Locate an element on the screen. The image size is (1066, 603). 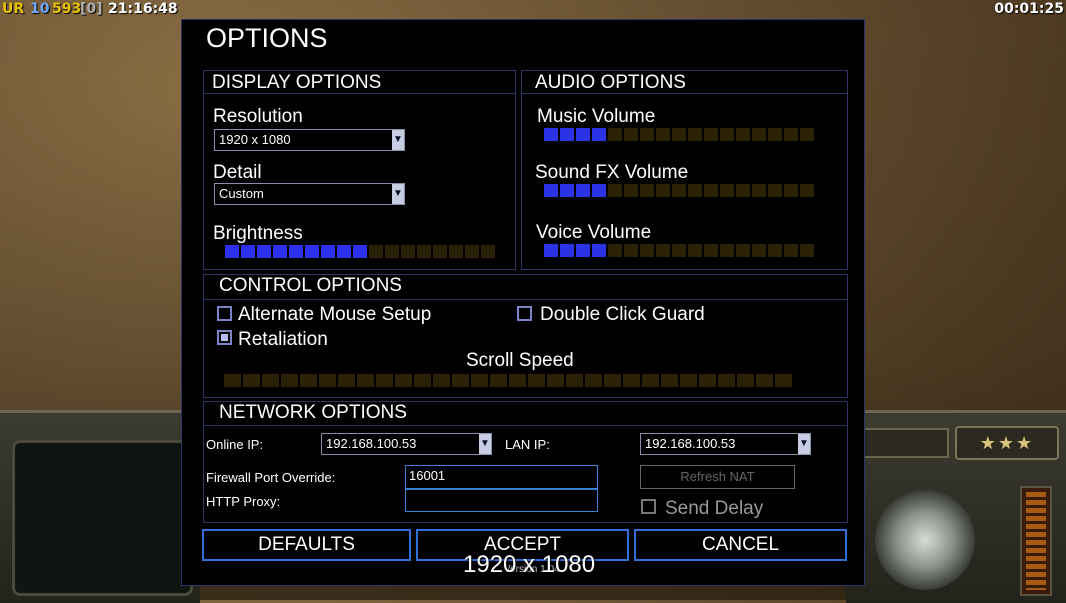
alternate-mouse-checkbox is located at coordinates (224, 313).